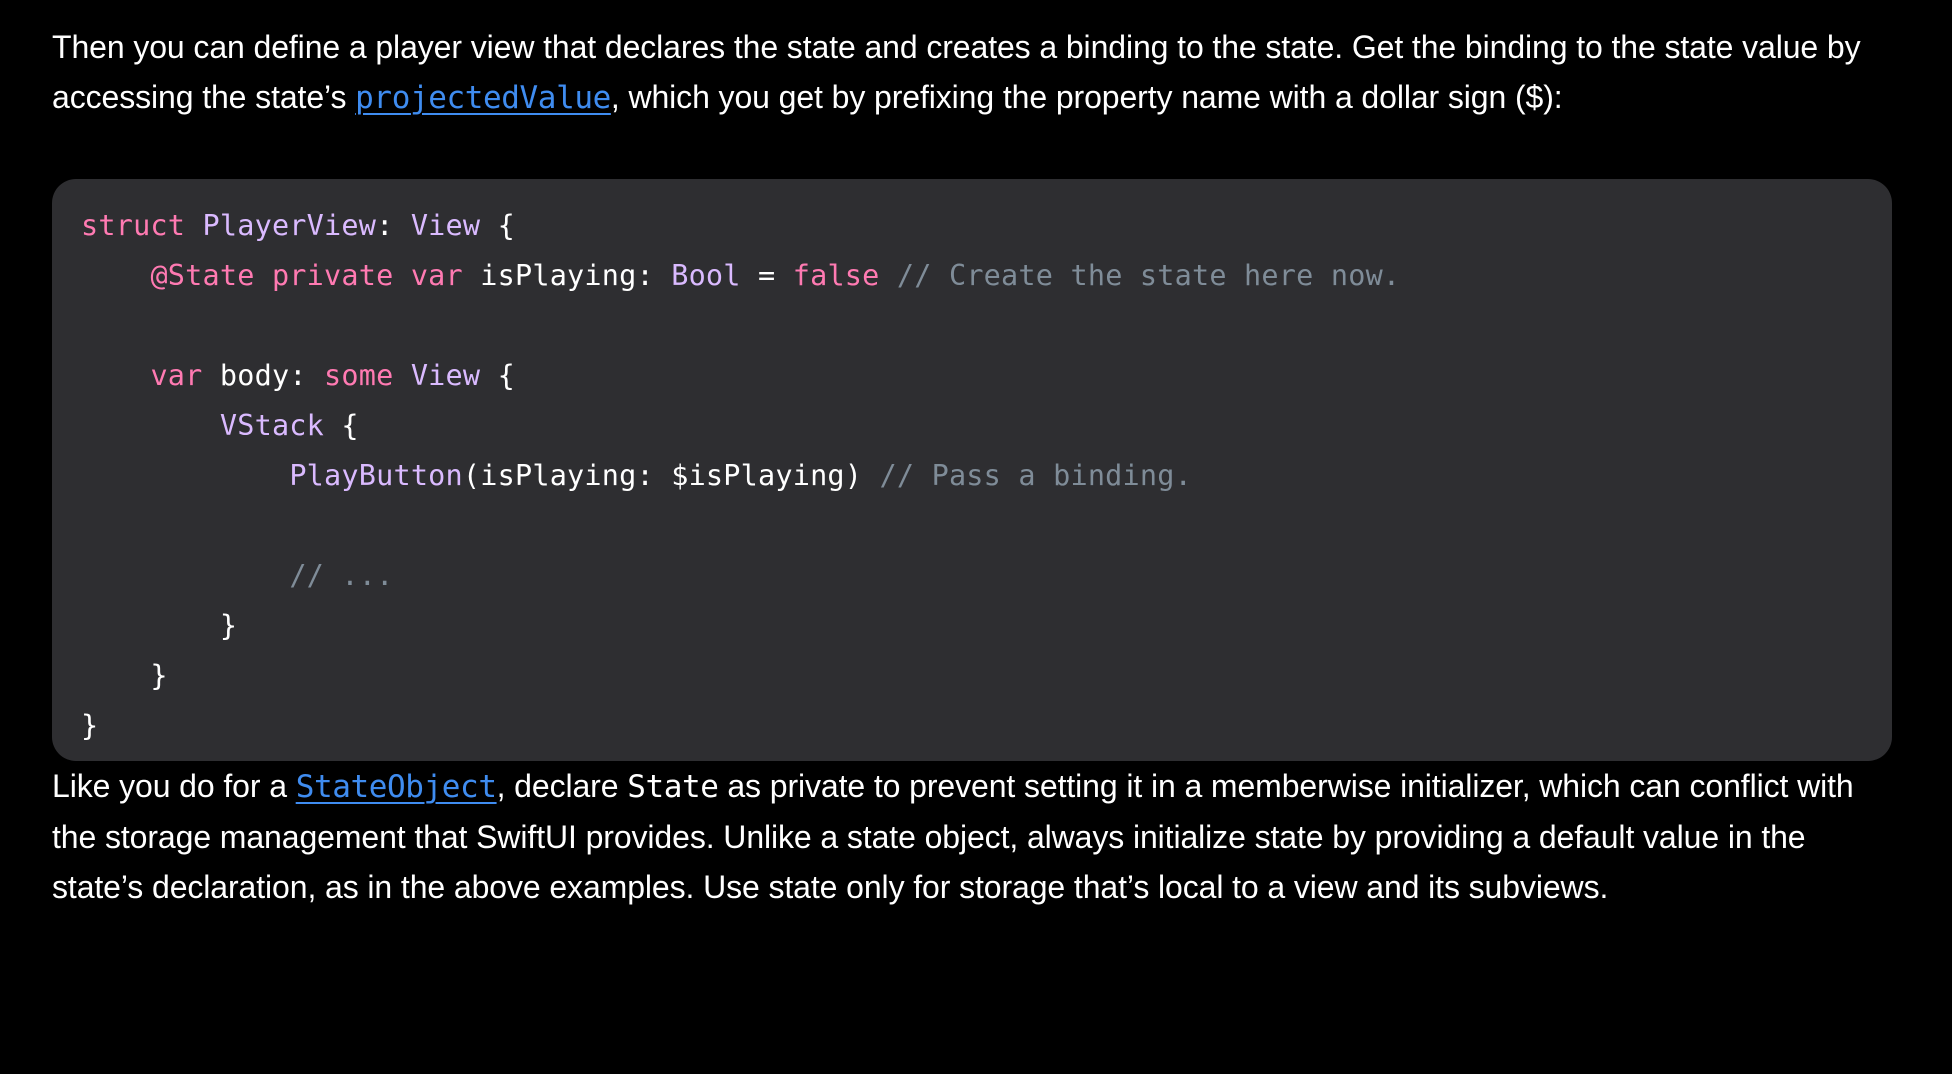 The image size is (1952, 1074). I want to click on state-inline-code: State, so click(673, 787).